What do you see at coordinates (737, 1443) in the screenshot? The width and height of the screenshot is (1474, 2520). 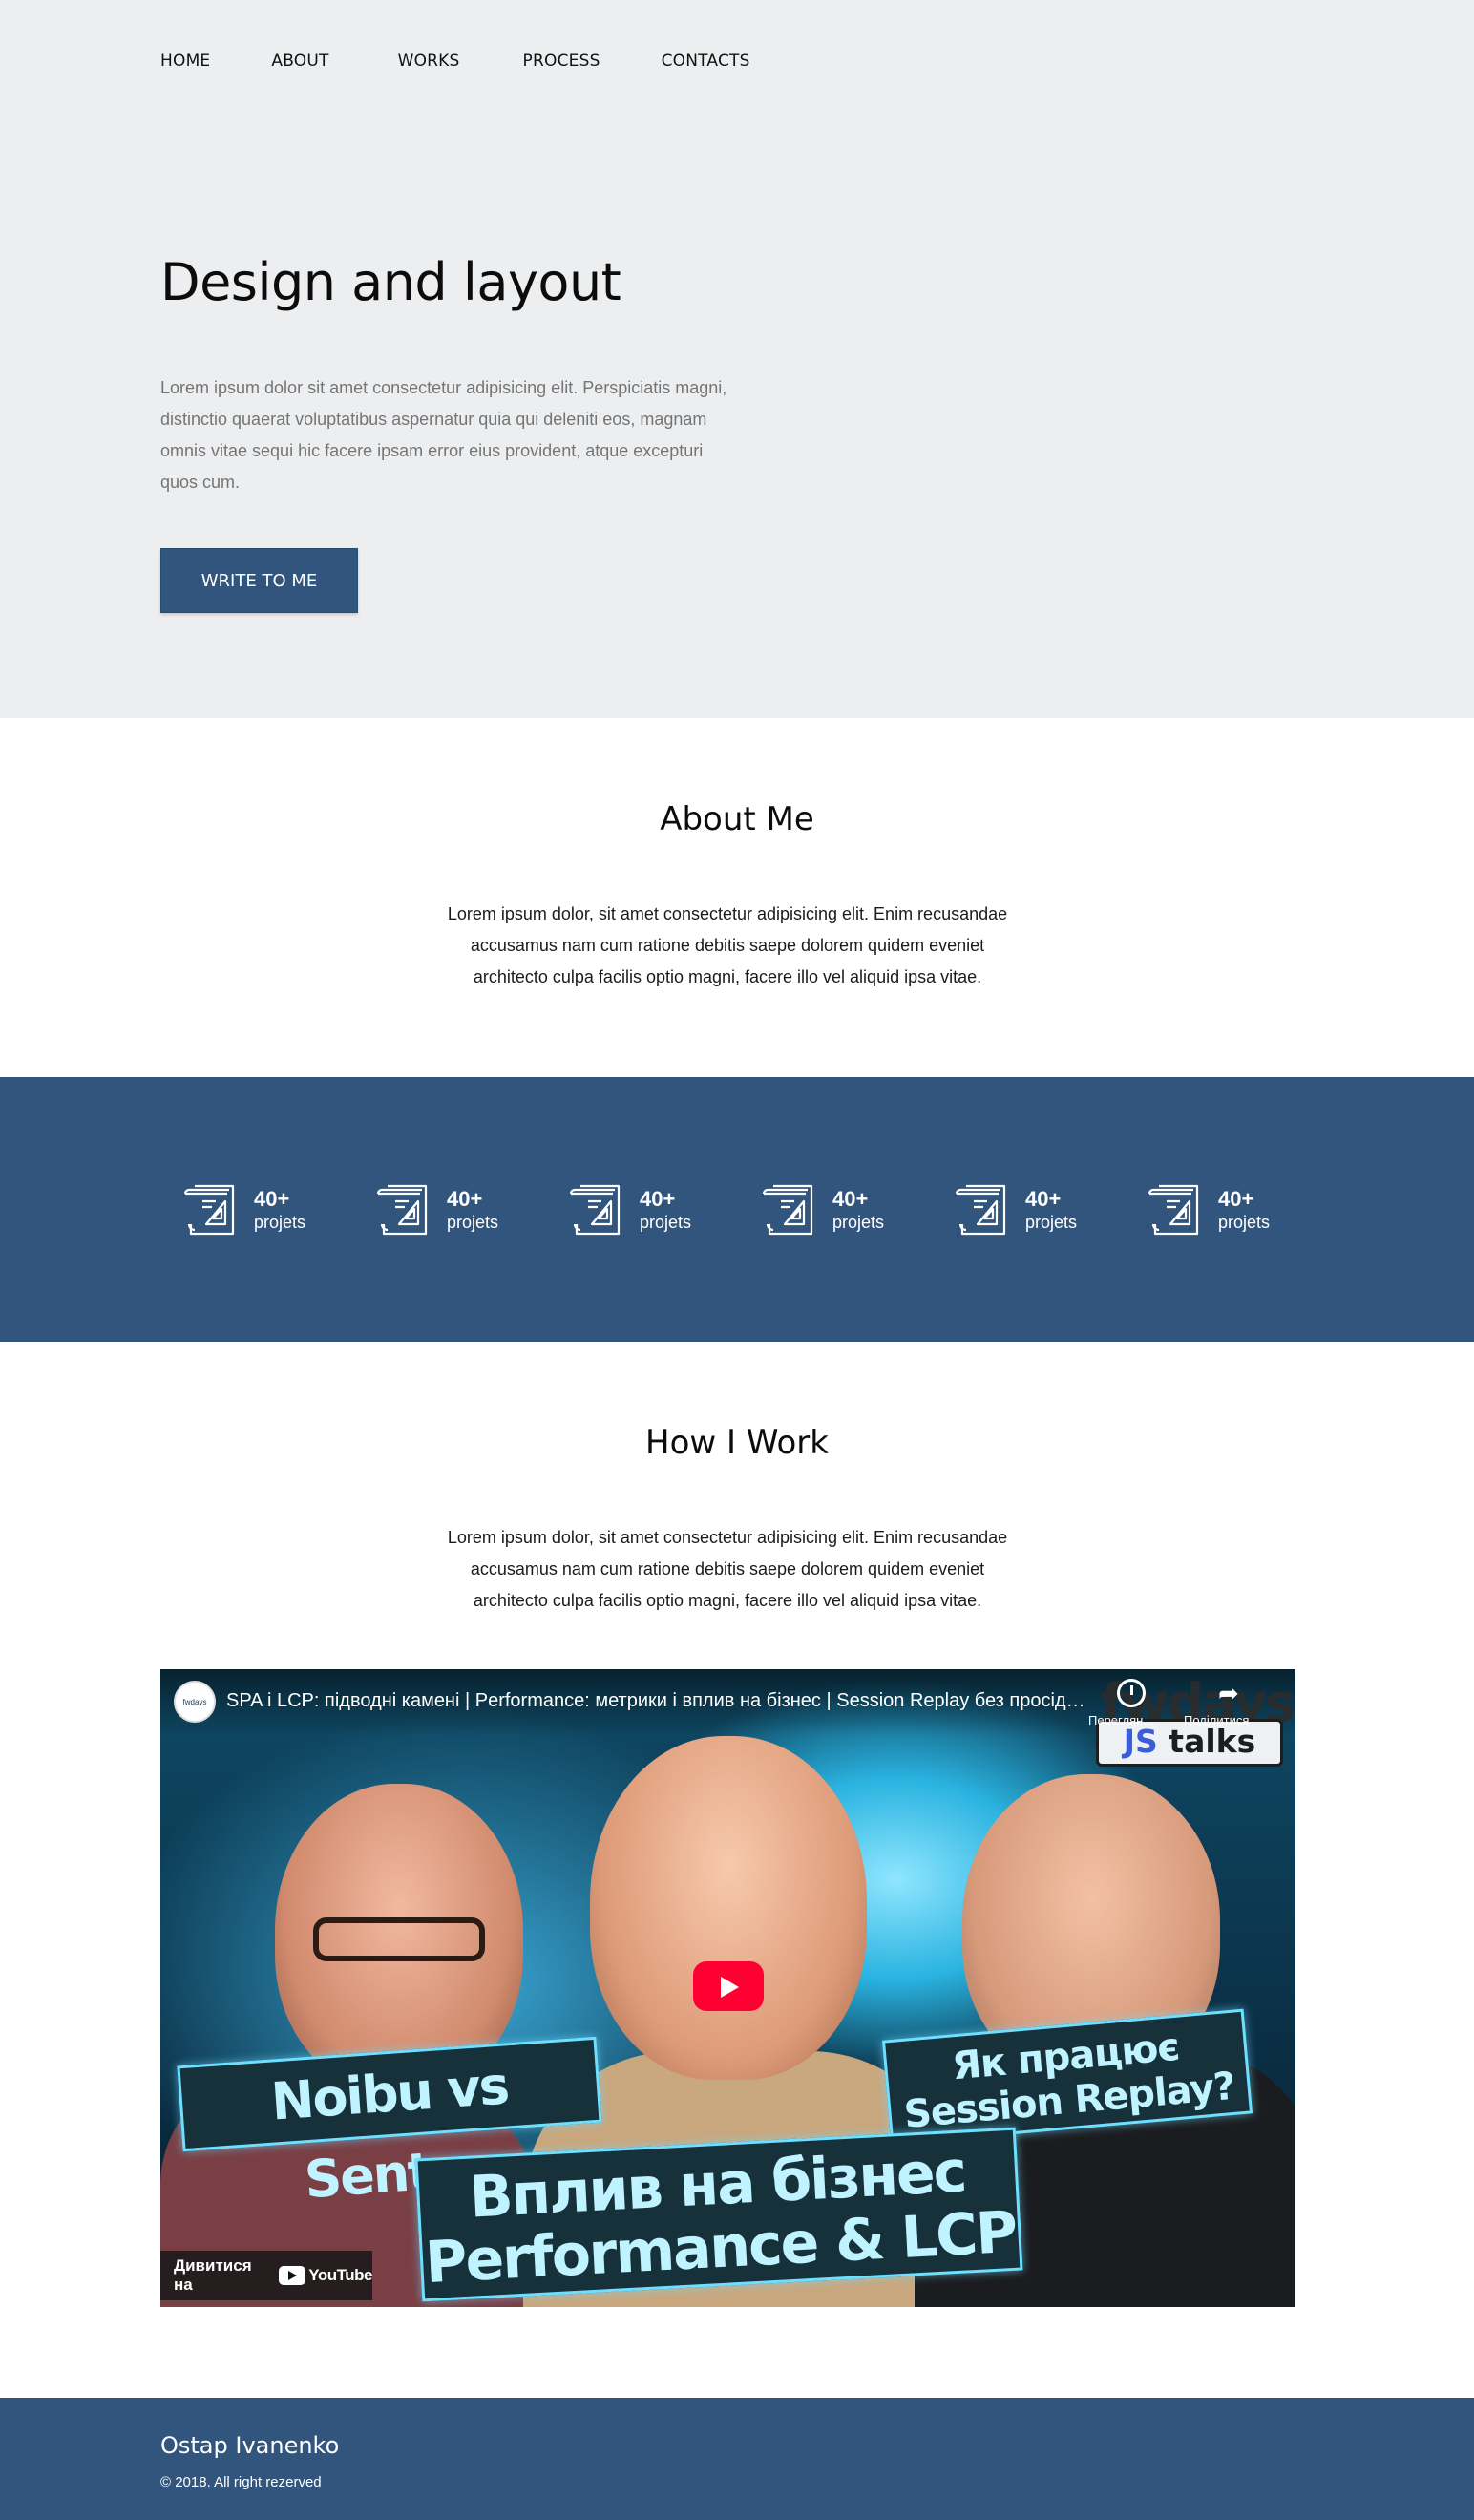 I see `how-title: How I Work` at bounding box center [737, 1443].